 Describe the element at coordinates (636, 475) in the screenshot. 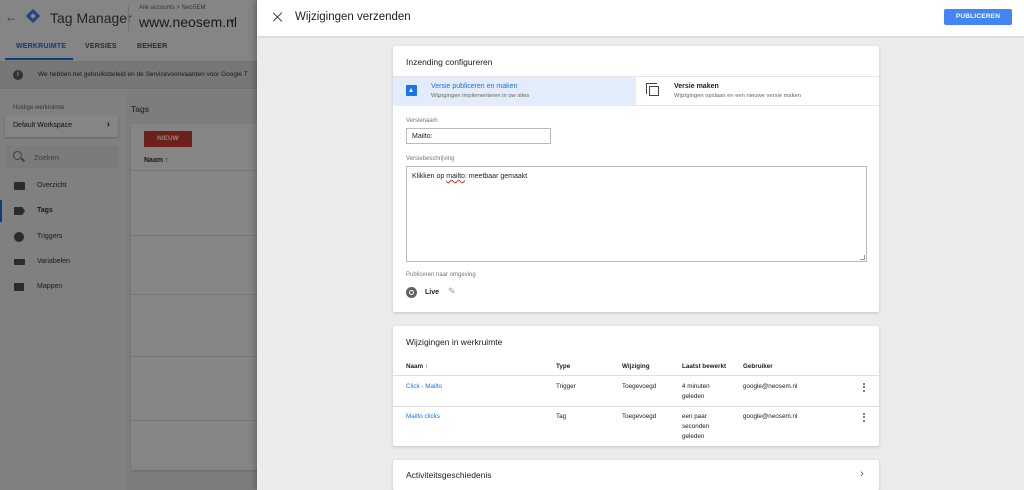

I see `activity-history-card: Activiteitsgeschiedenis ›` at that location.